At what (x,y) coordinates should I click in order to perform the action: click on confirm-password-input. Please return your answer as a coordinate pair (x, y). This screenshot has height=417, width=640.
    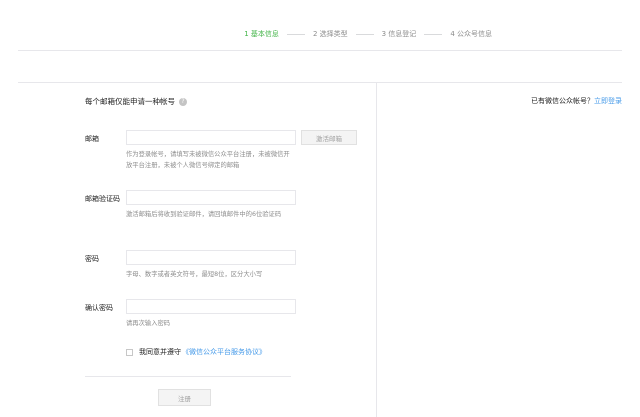
    Looking at the image, I should click on (211, 306).